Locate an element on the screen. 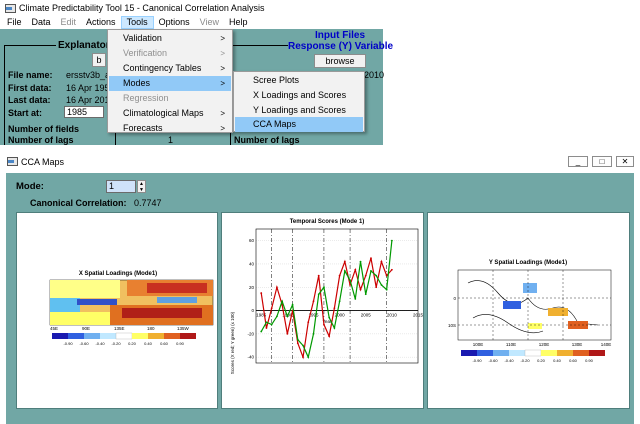 This screenshot has width=640, height=424. last-data-label: Last data: is located at coordinates (29, 100).